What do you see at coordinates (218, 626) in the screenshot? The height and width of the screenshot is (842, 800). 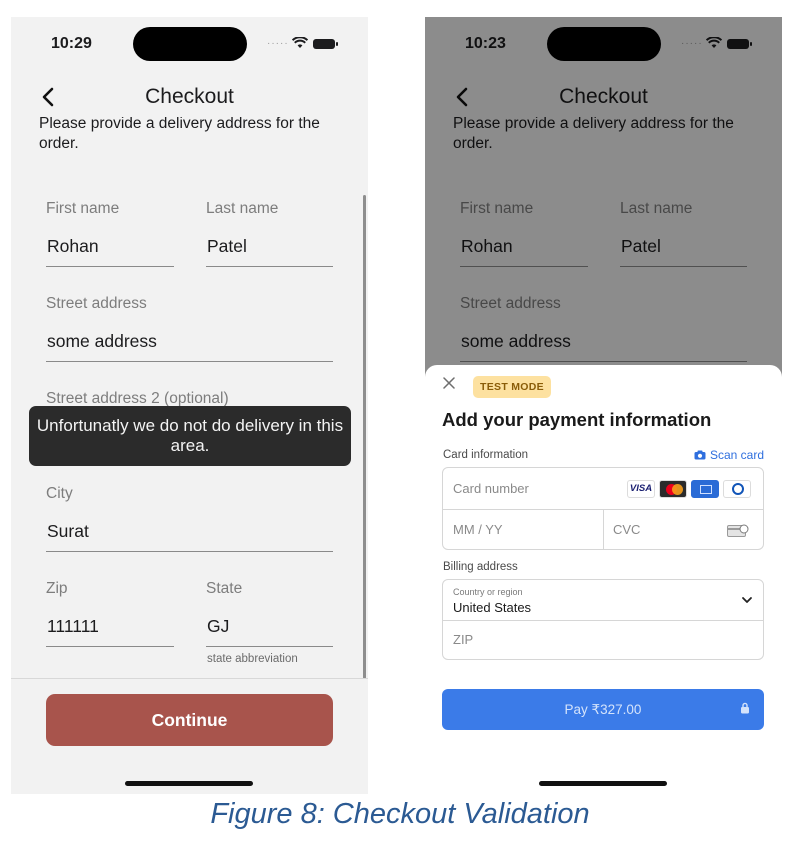 I see `state-value: GJ` at bounding box center [218, 626].